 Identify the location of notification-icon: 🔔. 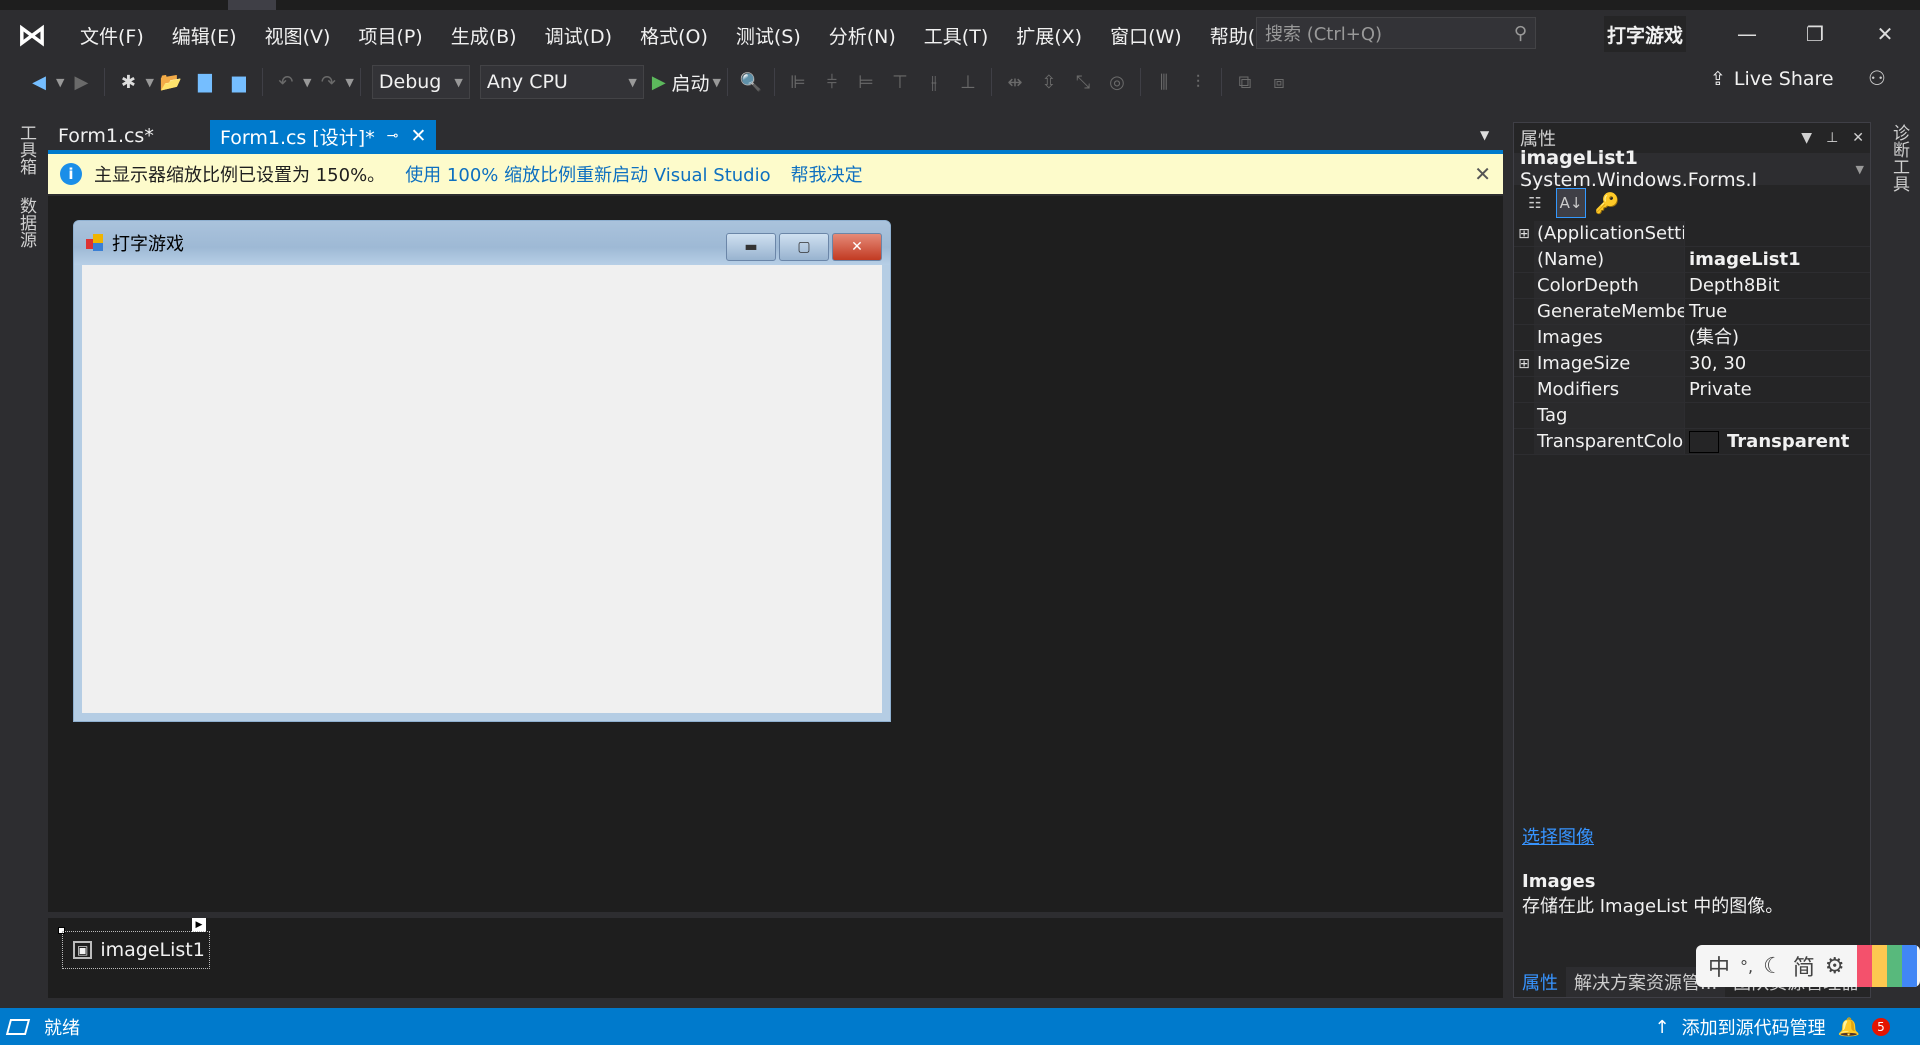
(1849, 1027).